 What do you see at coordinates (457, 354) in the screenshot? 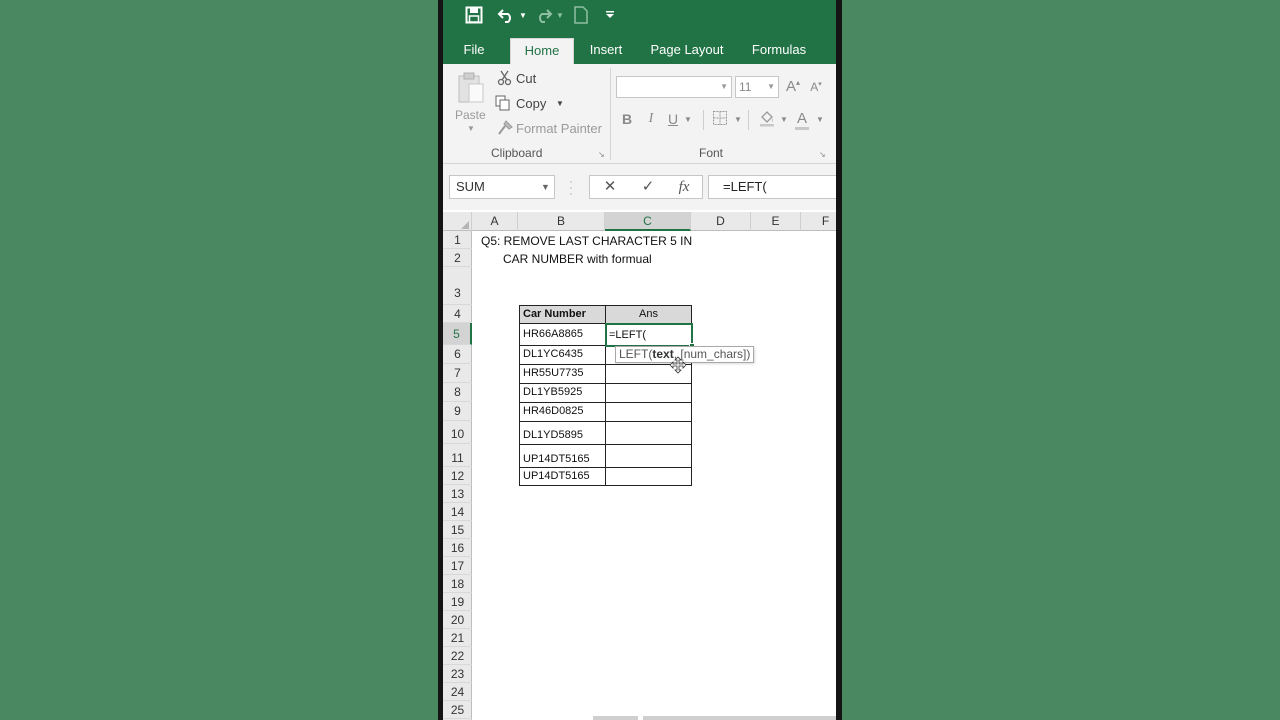
I see `row-header: 6` at bounding box center [457, 354].